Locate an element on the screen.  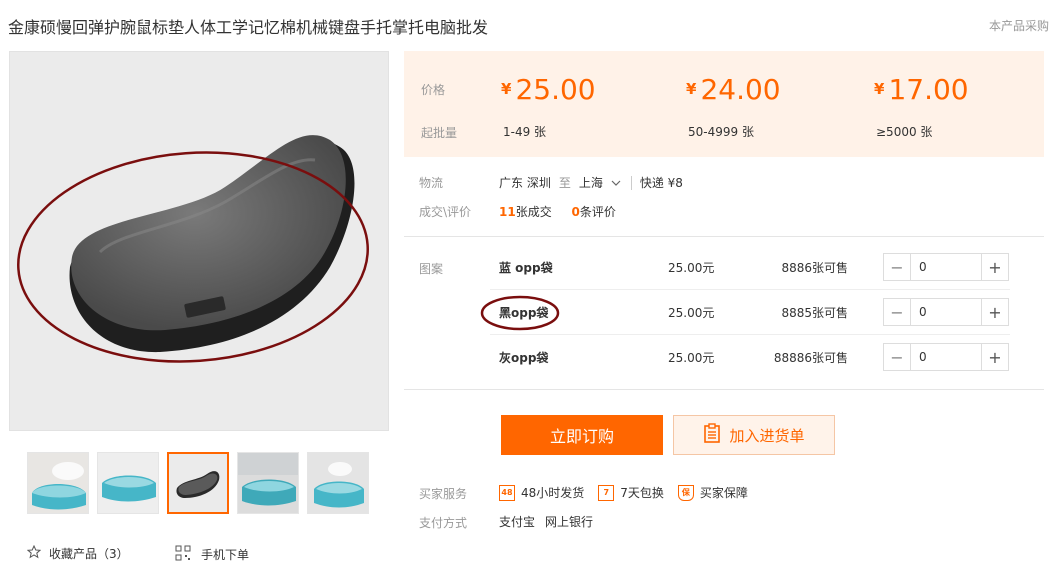
favorite-button: 收藏产品（3） is located at coordinates (77, 553).